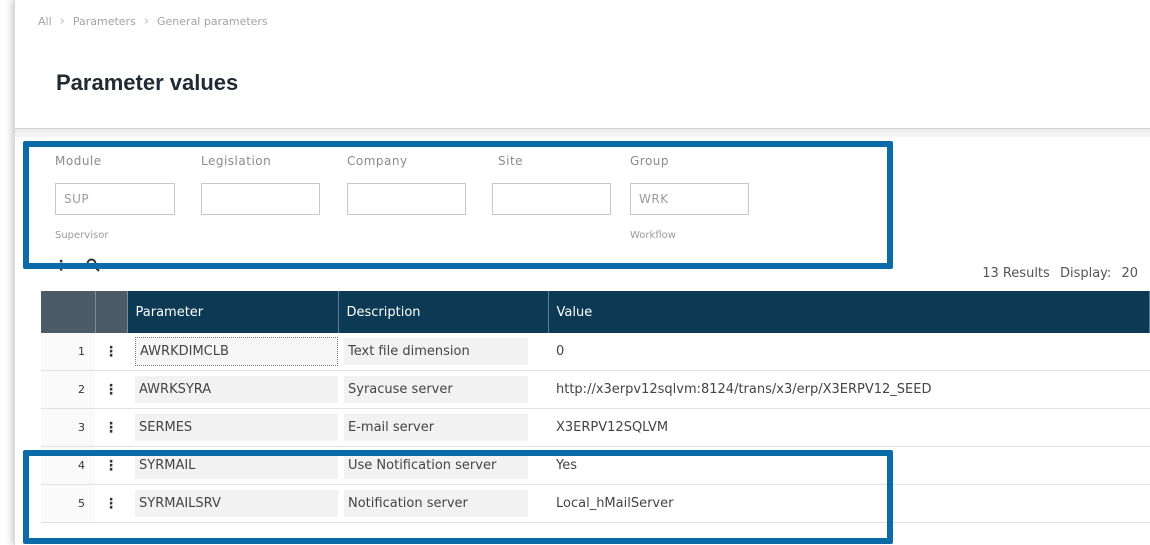 This screenshot has width=1150, height=545. I want to click on column-header-value: Value, so click(849, 312).